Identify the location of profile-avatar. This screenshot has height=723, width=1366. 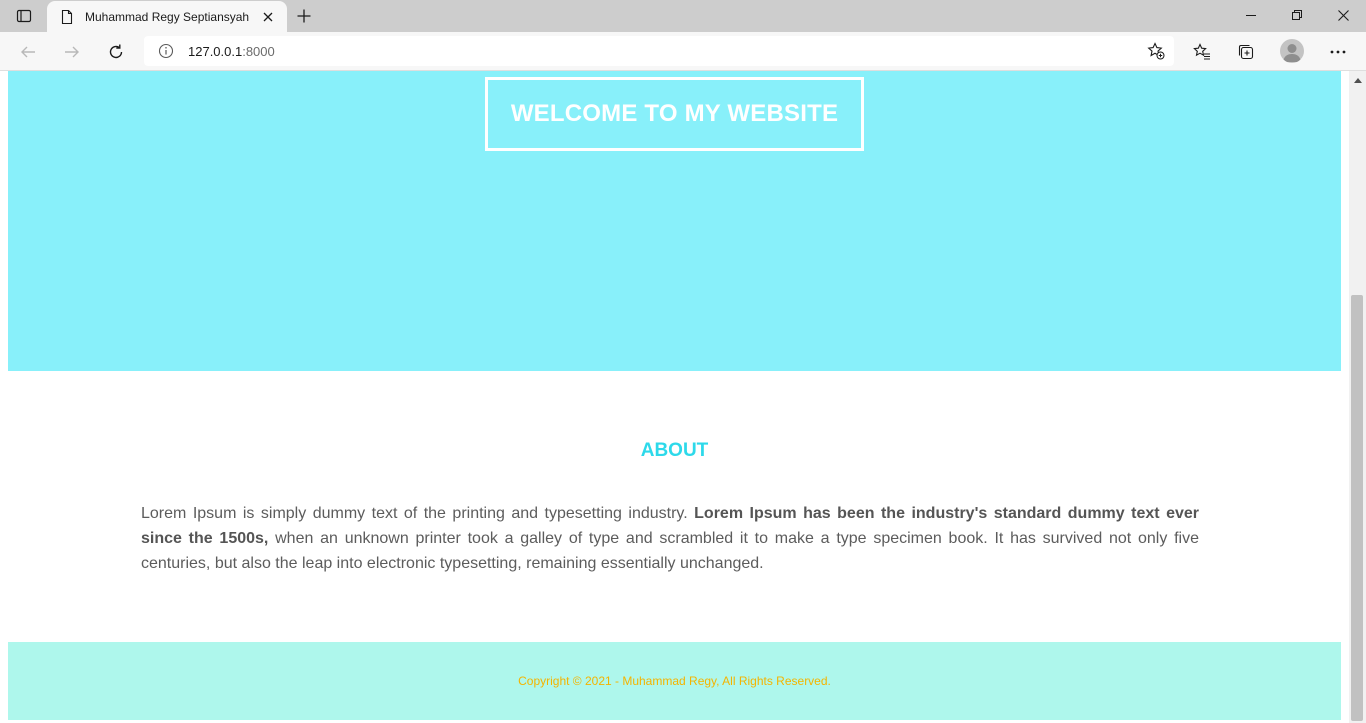
(1292, 51).